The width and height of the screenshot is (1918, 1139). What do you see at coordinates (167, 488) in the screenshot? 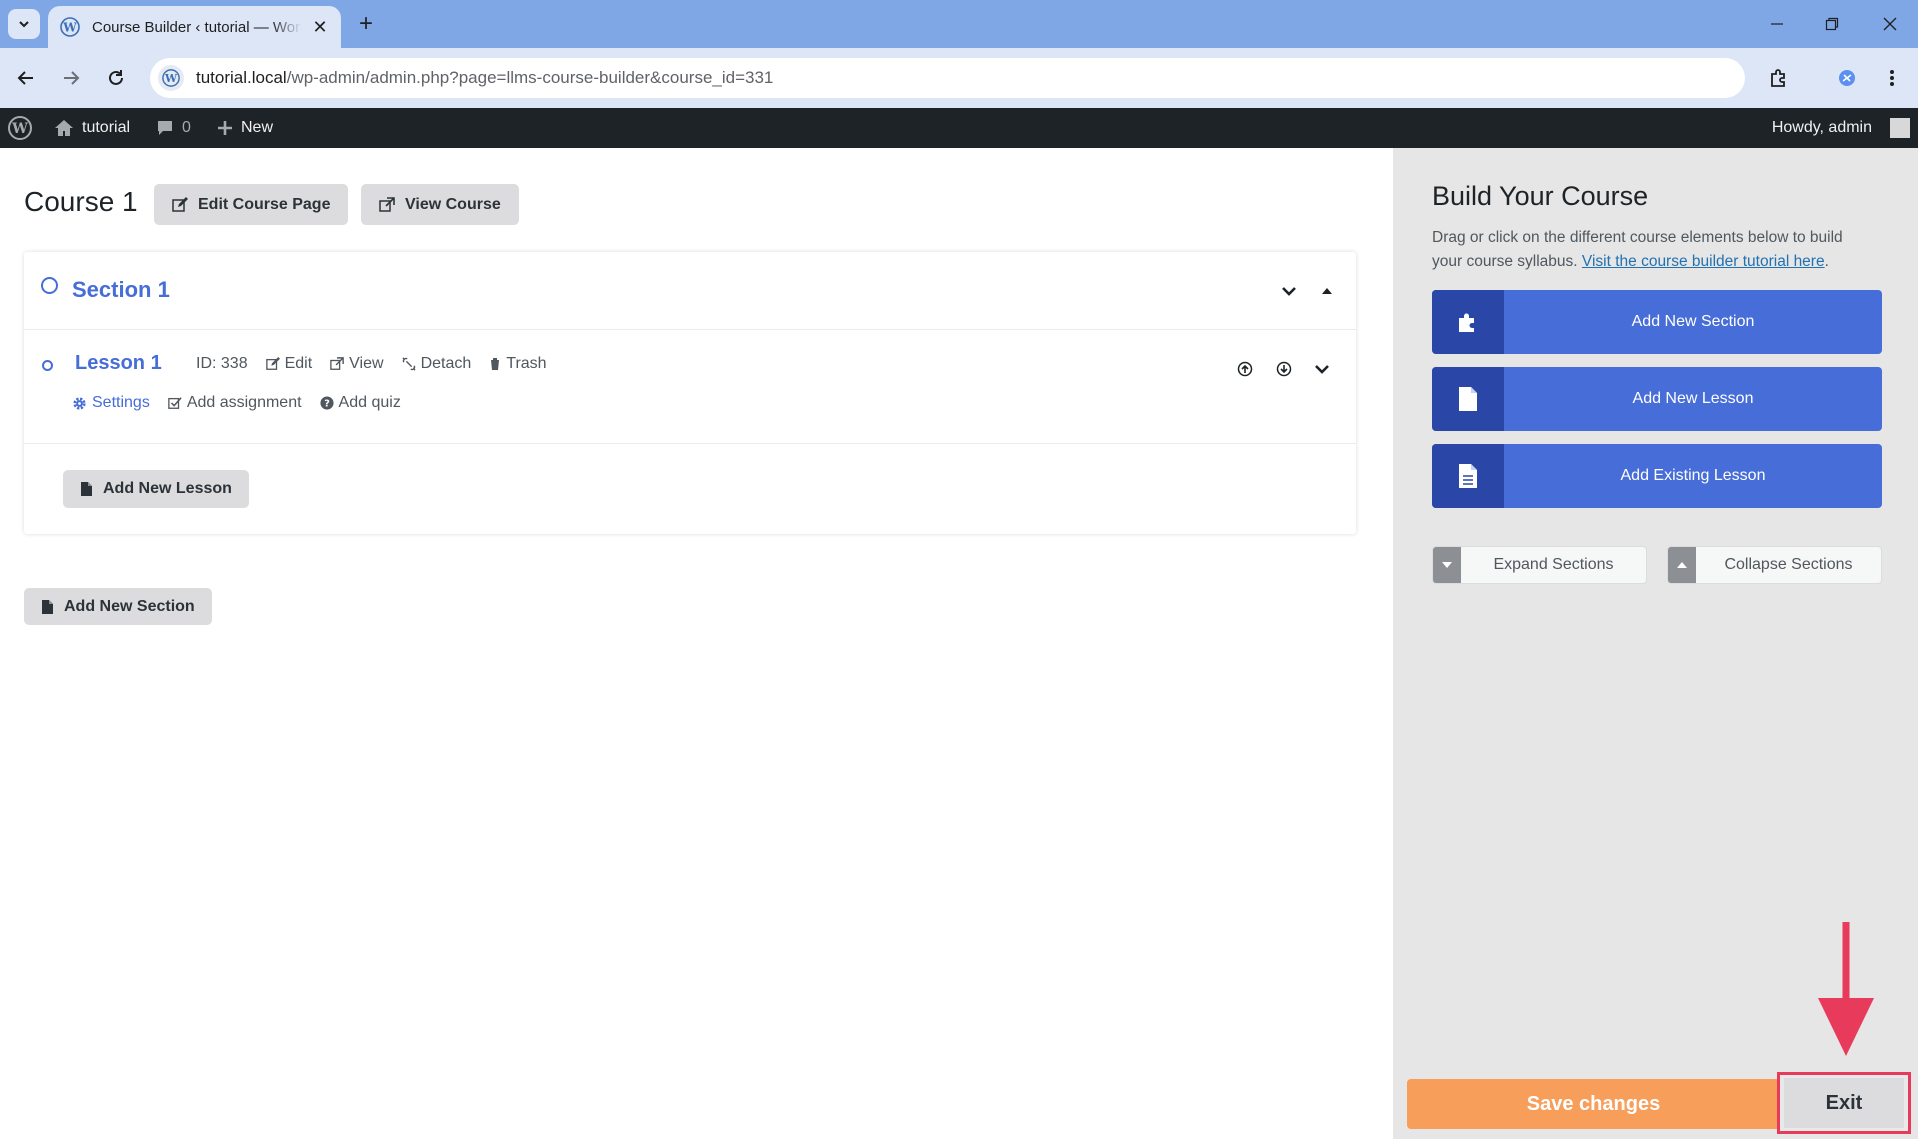
I see `add-new-lesson-inline-label: Add New Lesson` at bounding box center [167, 488].